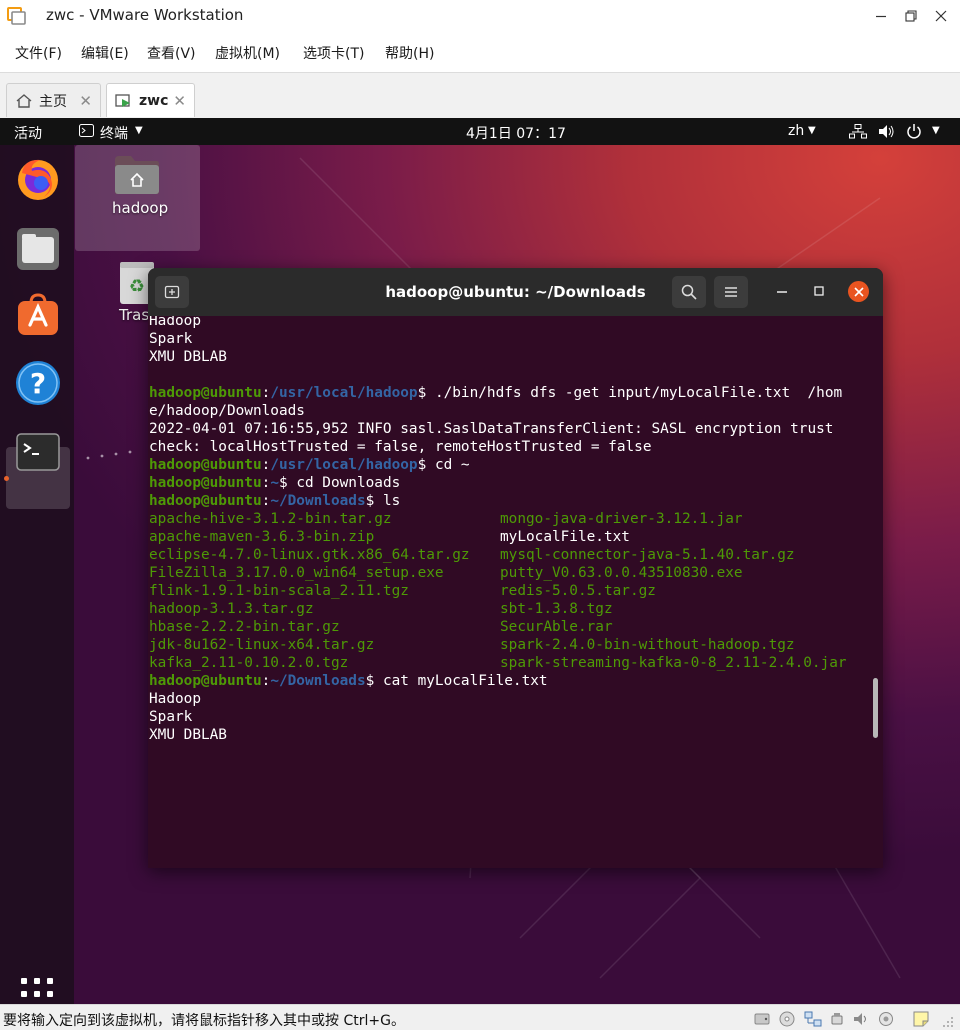 This screenshot has width=960, height=1030. Describe the element at coordinates (38, 383) in the screenshot. I see `help-icon: ?` at that location.